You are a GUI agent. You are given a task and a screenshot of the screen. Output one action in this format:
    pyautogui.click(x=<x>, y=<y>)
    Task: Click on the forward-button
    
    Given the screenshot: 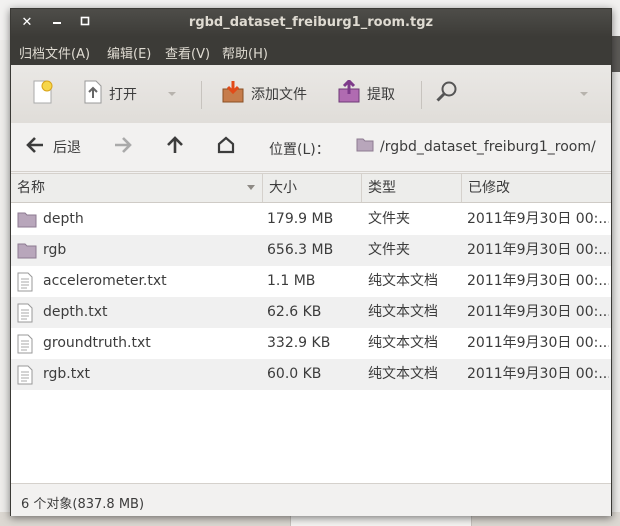 What is the action you would take?
    pyautogui.click(x=123, y=147)
    